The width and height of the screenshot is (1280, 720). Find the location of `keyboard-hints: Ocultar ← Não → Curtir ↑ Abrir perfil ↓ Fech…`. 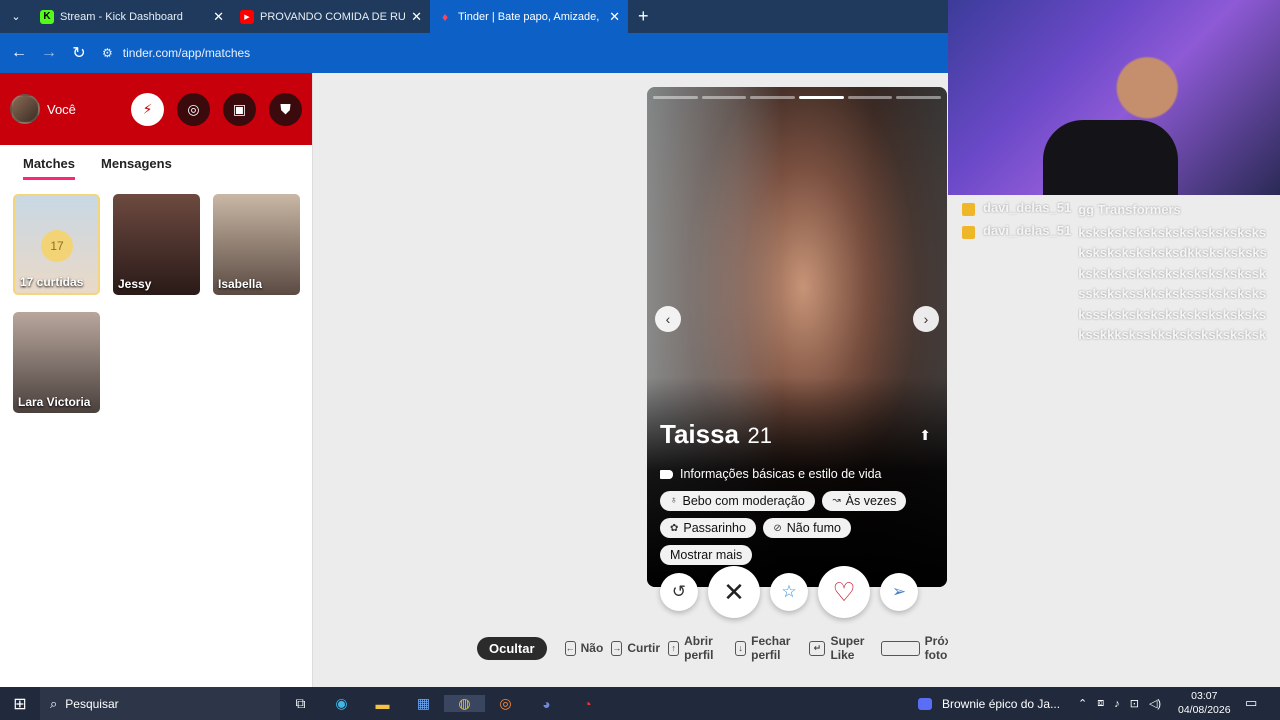

keyboard-hints: Ocultar ← Não → Curtir ↑ Abrir perfil ↓ Fech… is located at coordinates (726, 648).